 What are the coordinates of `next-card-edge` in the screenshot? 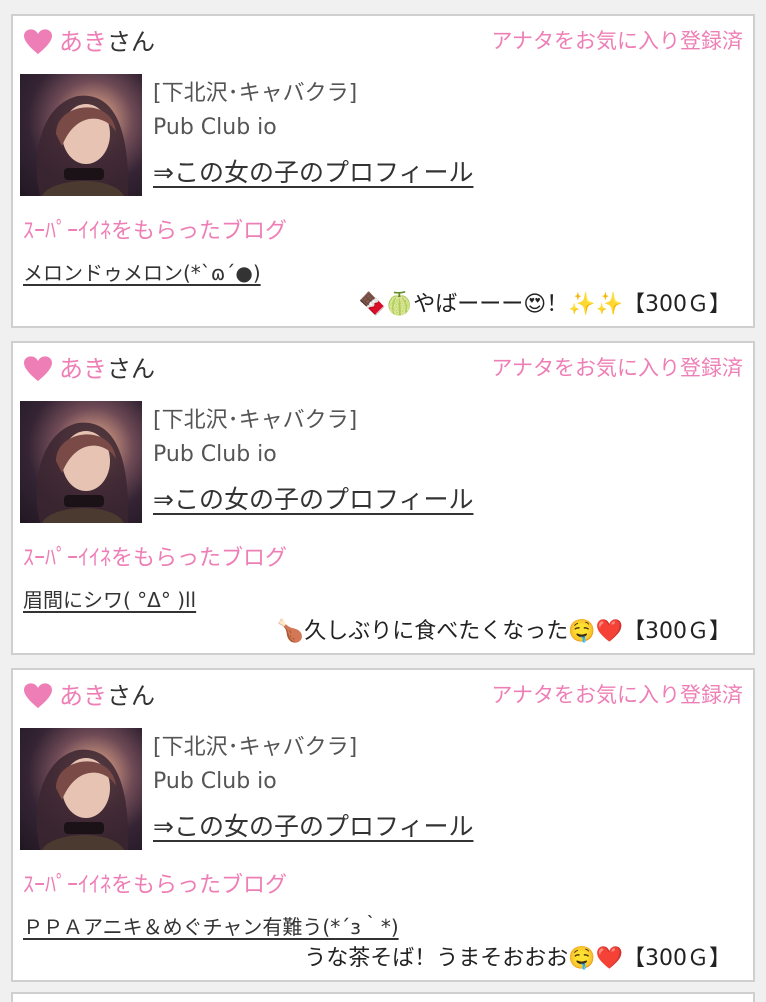 It's located at (383, 997).